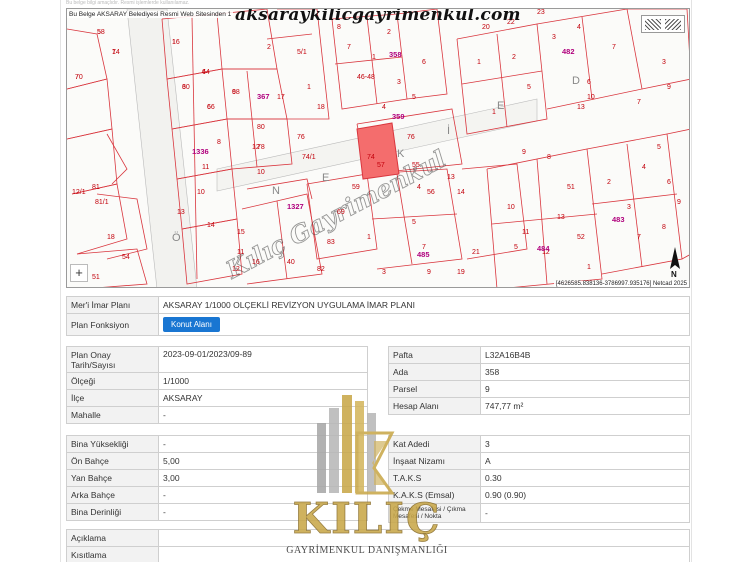  Describe the element at coordinates (371, 157) in the screenshot. I see `parcel-number-label: 74` at that location.